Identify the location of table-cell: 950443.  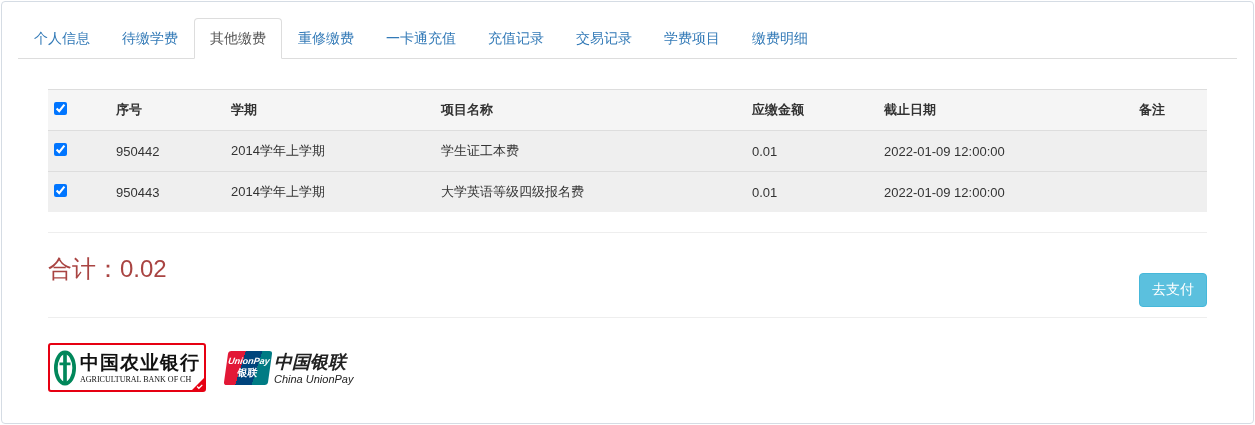
(138, 192).